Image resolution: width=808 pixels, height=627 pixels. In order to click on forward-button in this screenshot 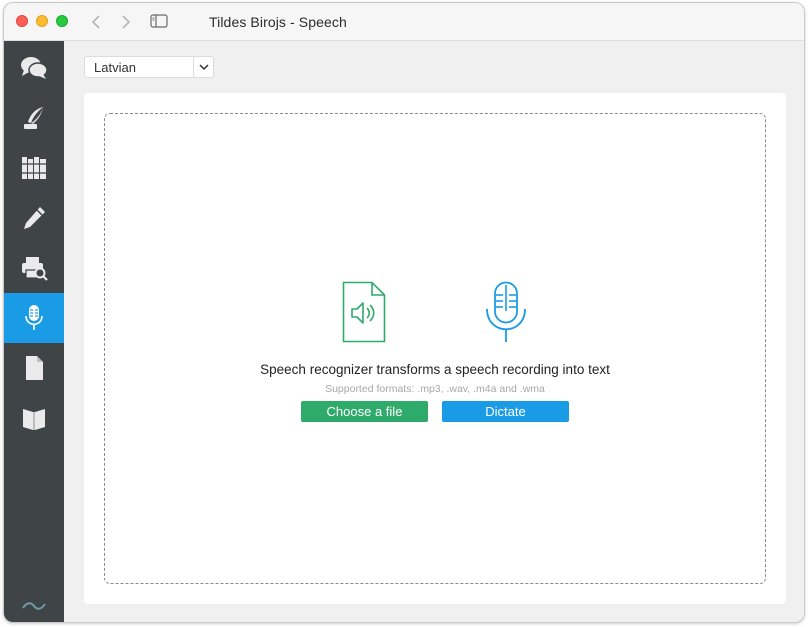, I will do `click(126, 22)`.